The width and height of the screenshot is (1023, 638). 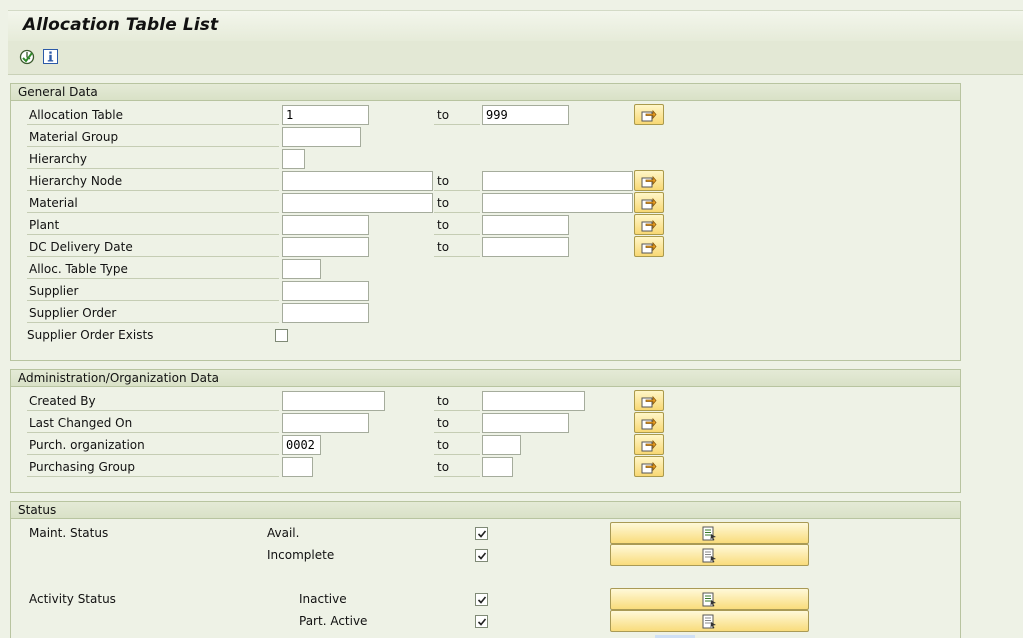 What do you see at coordinates (153, 313) in the screenshot?
I see `supplier-order-label: Supplier Order` at bounding box center [153, 313].